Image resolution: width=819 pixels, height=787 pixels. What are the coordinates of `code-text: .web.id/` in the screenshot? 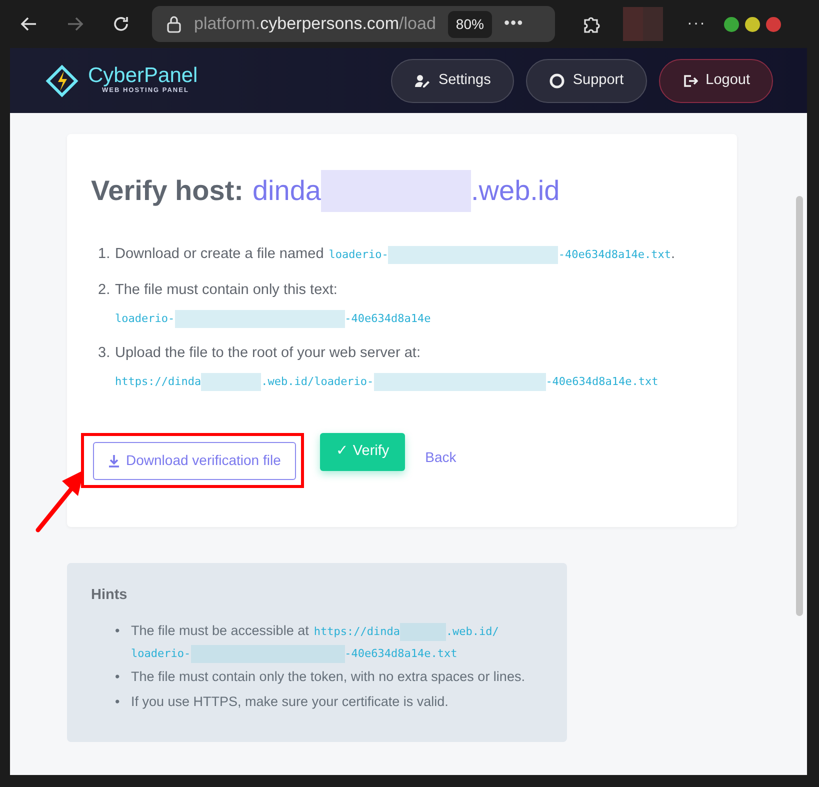 It's located at (472, 632).